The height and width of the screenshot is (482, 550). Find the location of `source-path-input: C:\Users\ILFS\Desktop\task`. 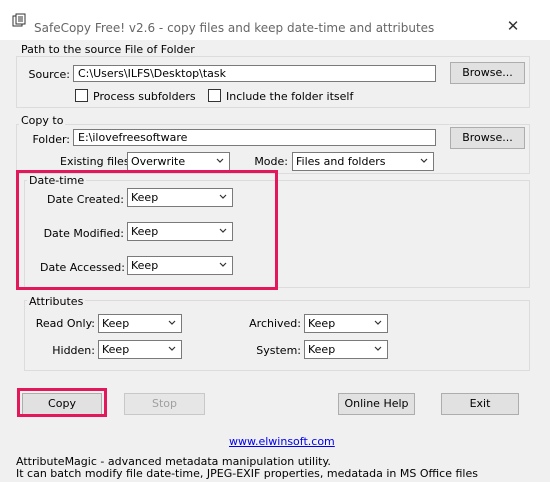

source-path-input: C:\Users\ILFS\Desktop\task is located at coordinates (254, 73).